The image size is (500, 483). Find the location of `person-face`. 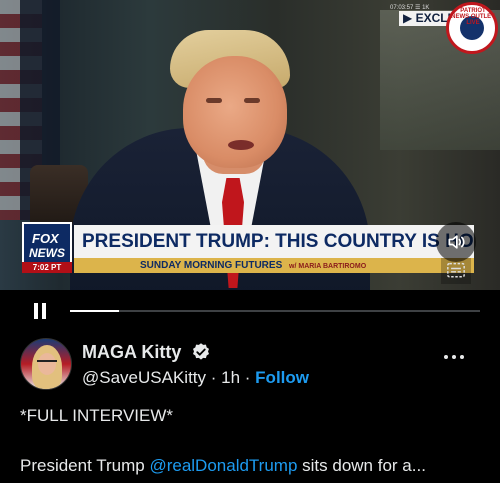

person-face is located at coordinates (235, 112).